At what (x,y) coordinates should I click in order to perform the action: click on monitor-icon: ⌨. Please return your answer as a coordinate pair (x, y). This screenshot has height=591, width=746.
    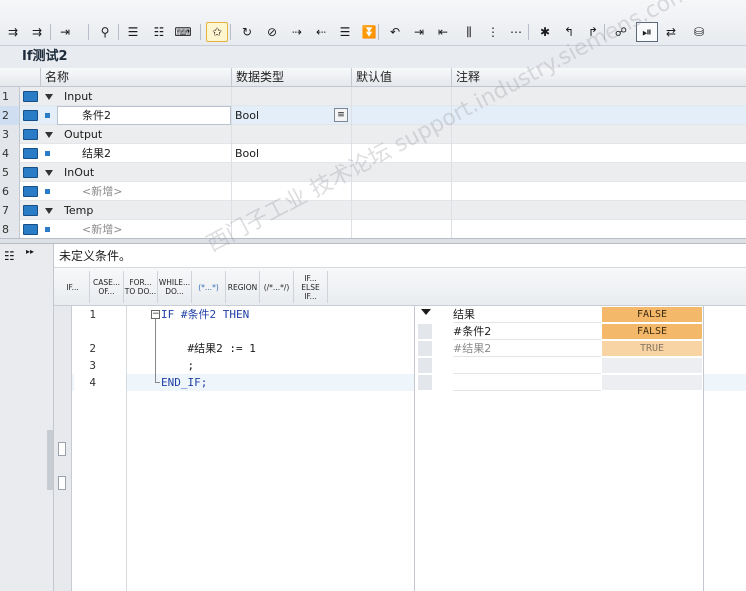
    Looking at the image, I should click on (183, 32).